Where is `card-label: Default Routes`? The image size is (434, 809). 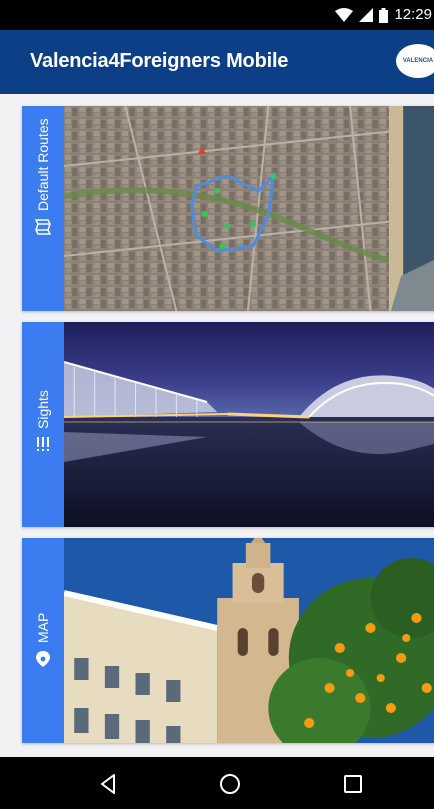 card-label: Default Routes is located at coordinates (43, 176).